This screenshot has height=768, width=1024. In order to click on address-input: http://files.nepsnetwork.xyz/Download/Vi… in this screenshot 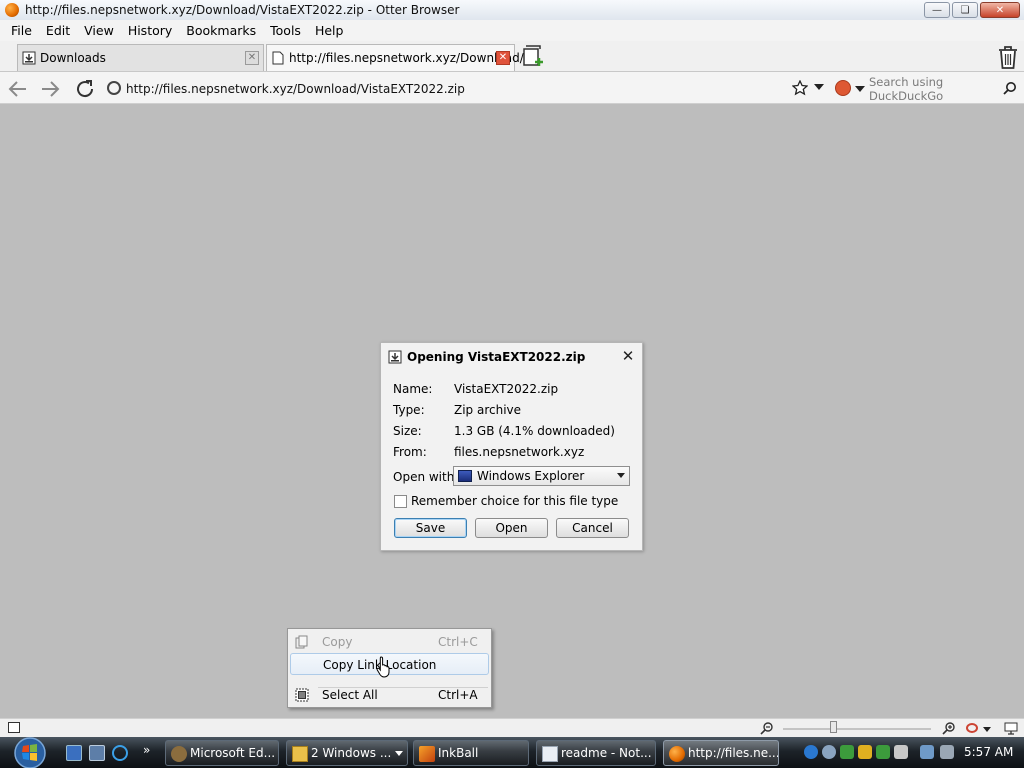, I will do `click(295, 89)`.